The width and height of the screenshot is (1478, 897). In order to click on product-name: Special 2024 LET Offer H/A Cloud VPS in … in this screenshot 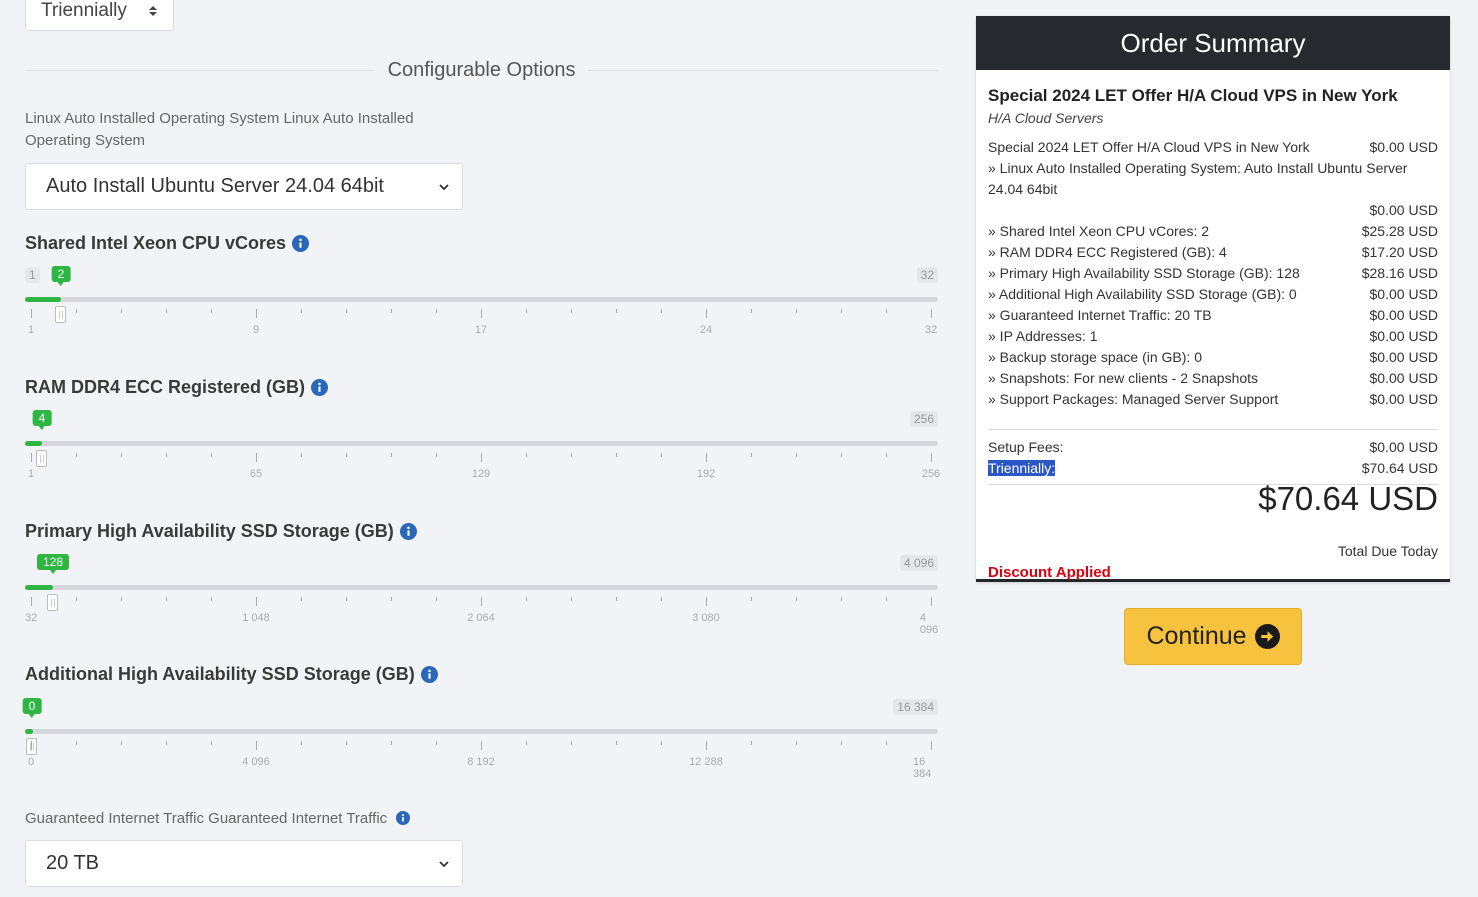, I will do `click(1193, 95)`.